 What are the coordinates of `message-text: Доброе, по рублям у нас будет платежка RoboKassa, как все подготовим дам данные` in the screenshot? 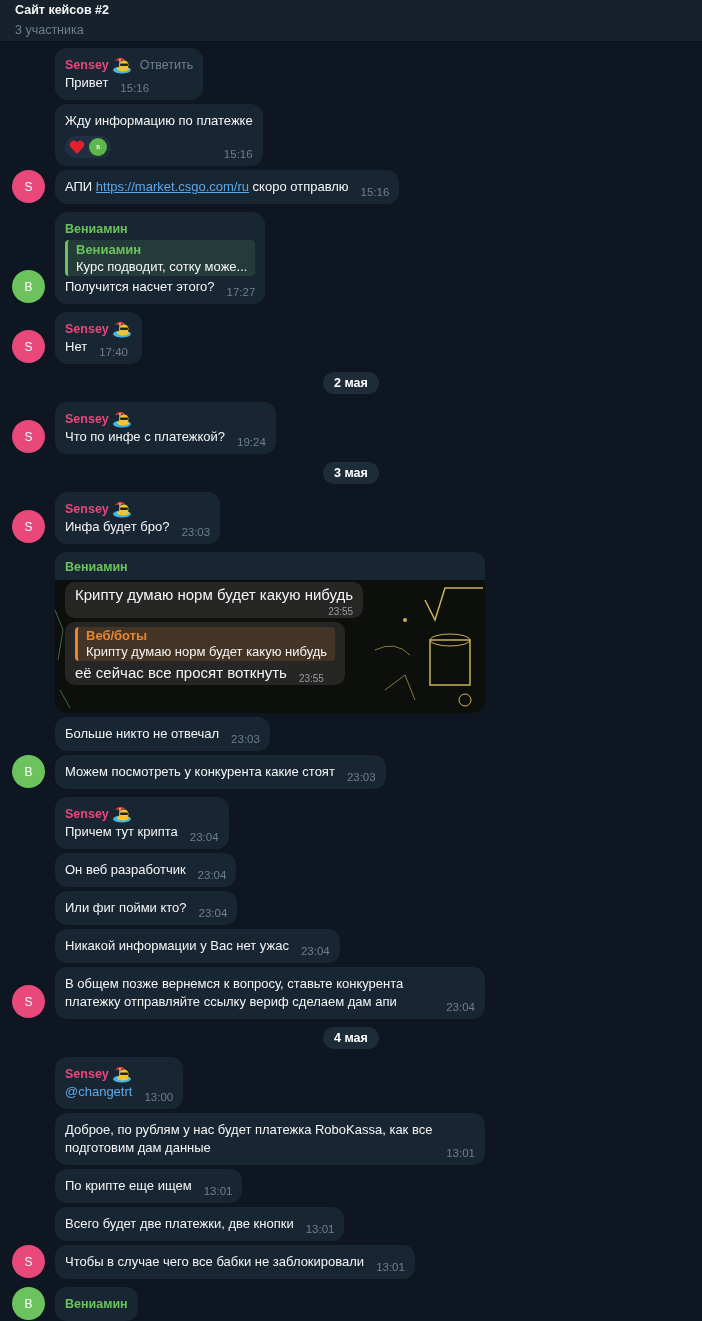 It's located at (249, 1139).